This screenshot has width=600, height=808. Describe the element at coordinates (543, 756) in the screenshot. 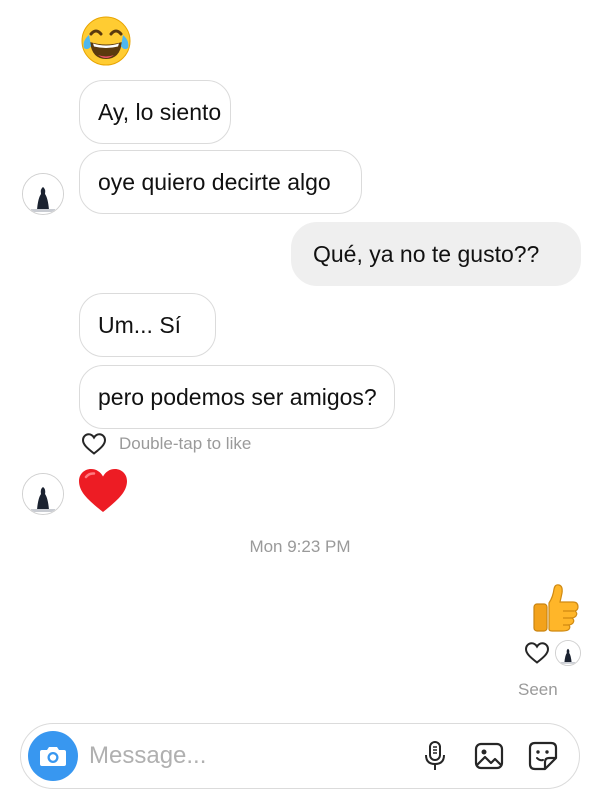

I see `sticker-icon` at that location.